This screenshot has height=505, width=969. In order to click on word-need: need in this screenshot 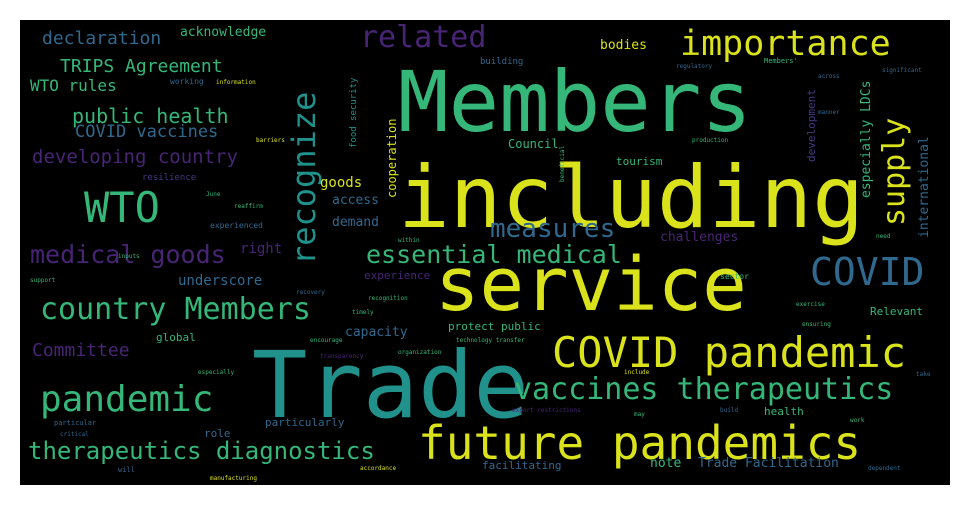, I will do `click(883, 236)`.